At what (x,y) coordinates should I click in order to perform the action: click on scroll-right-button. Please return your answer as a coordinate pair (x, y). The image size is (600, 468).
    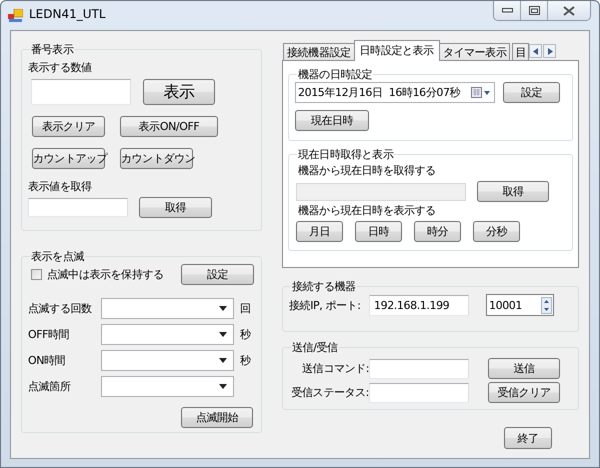
    Looking at the image, I should click on (549, 51).